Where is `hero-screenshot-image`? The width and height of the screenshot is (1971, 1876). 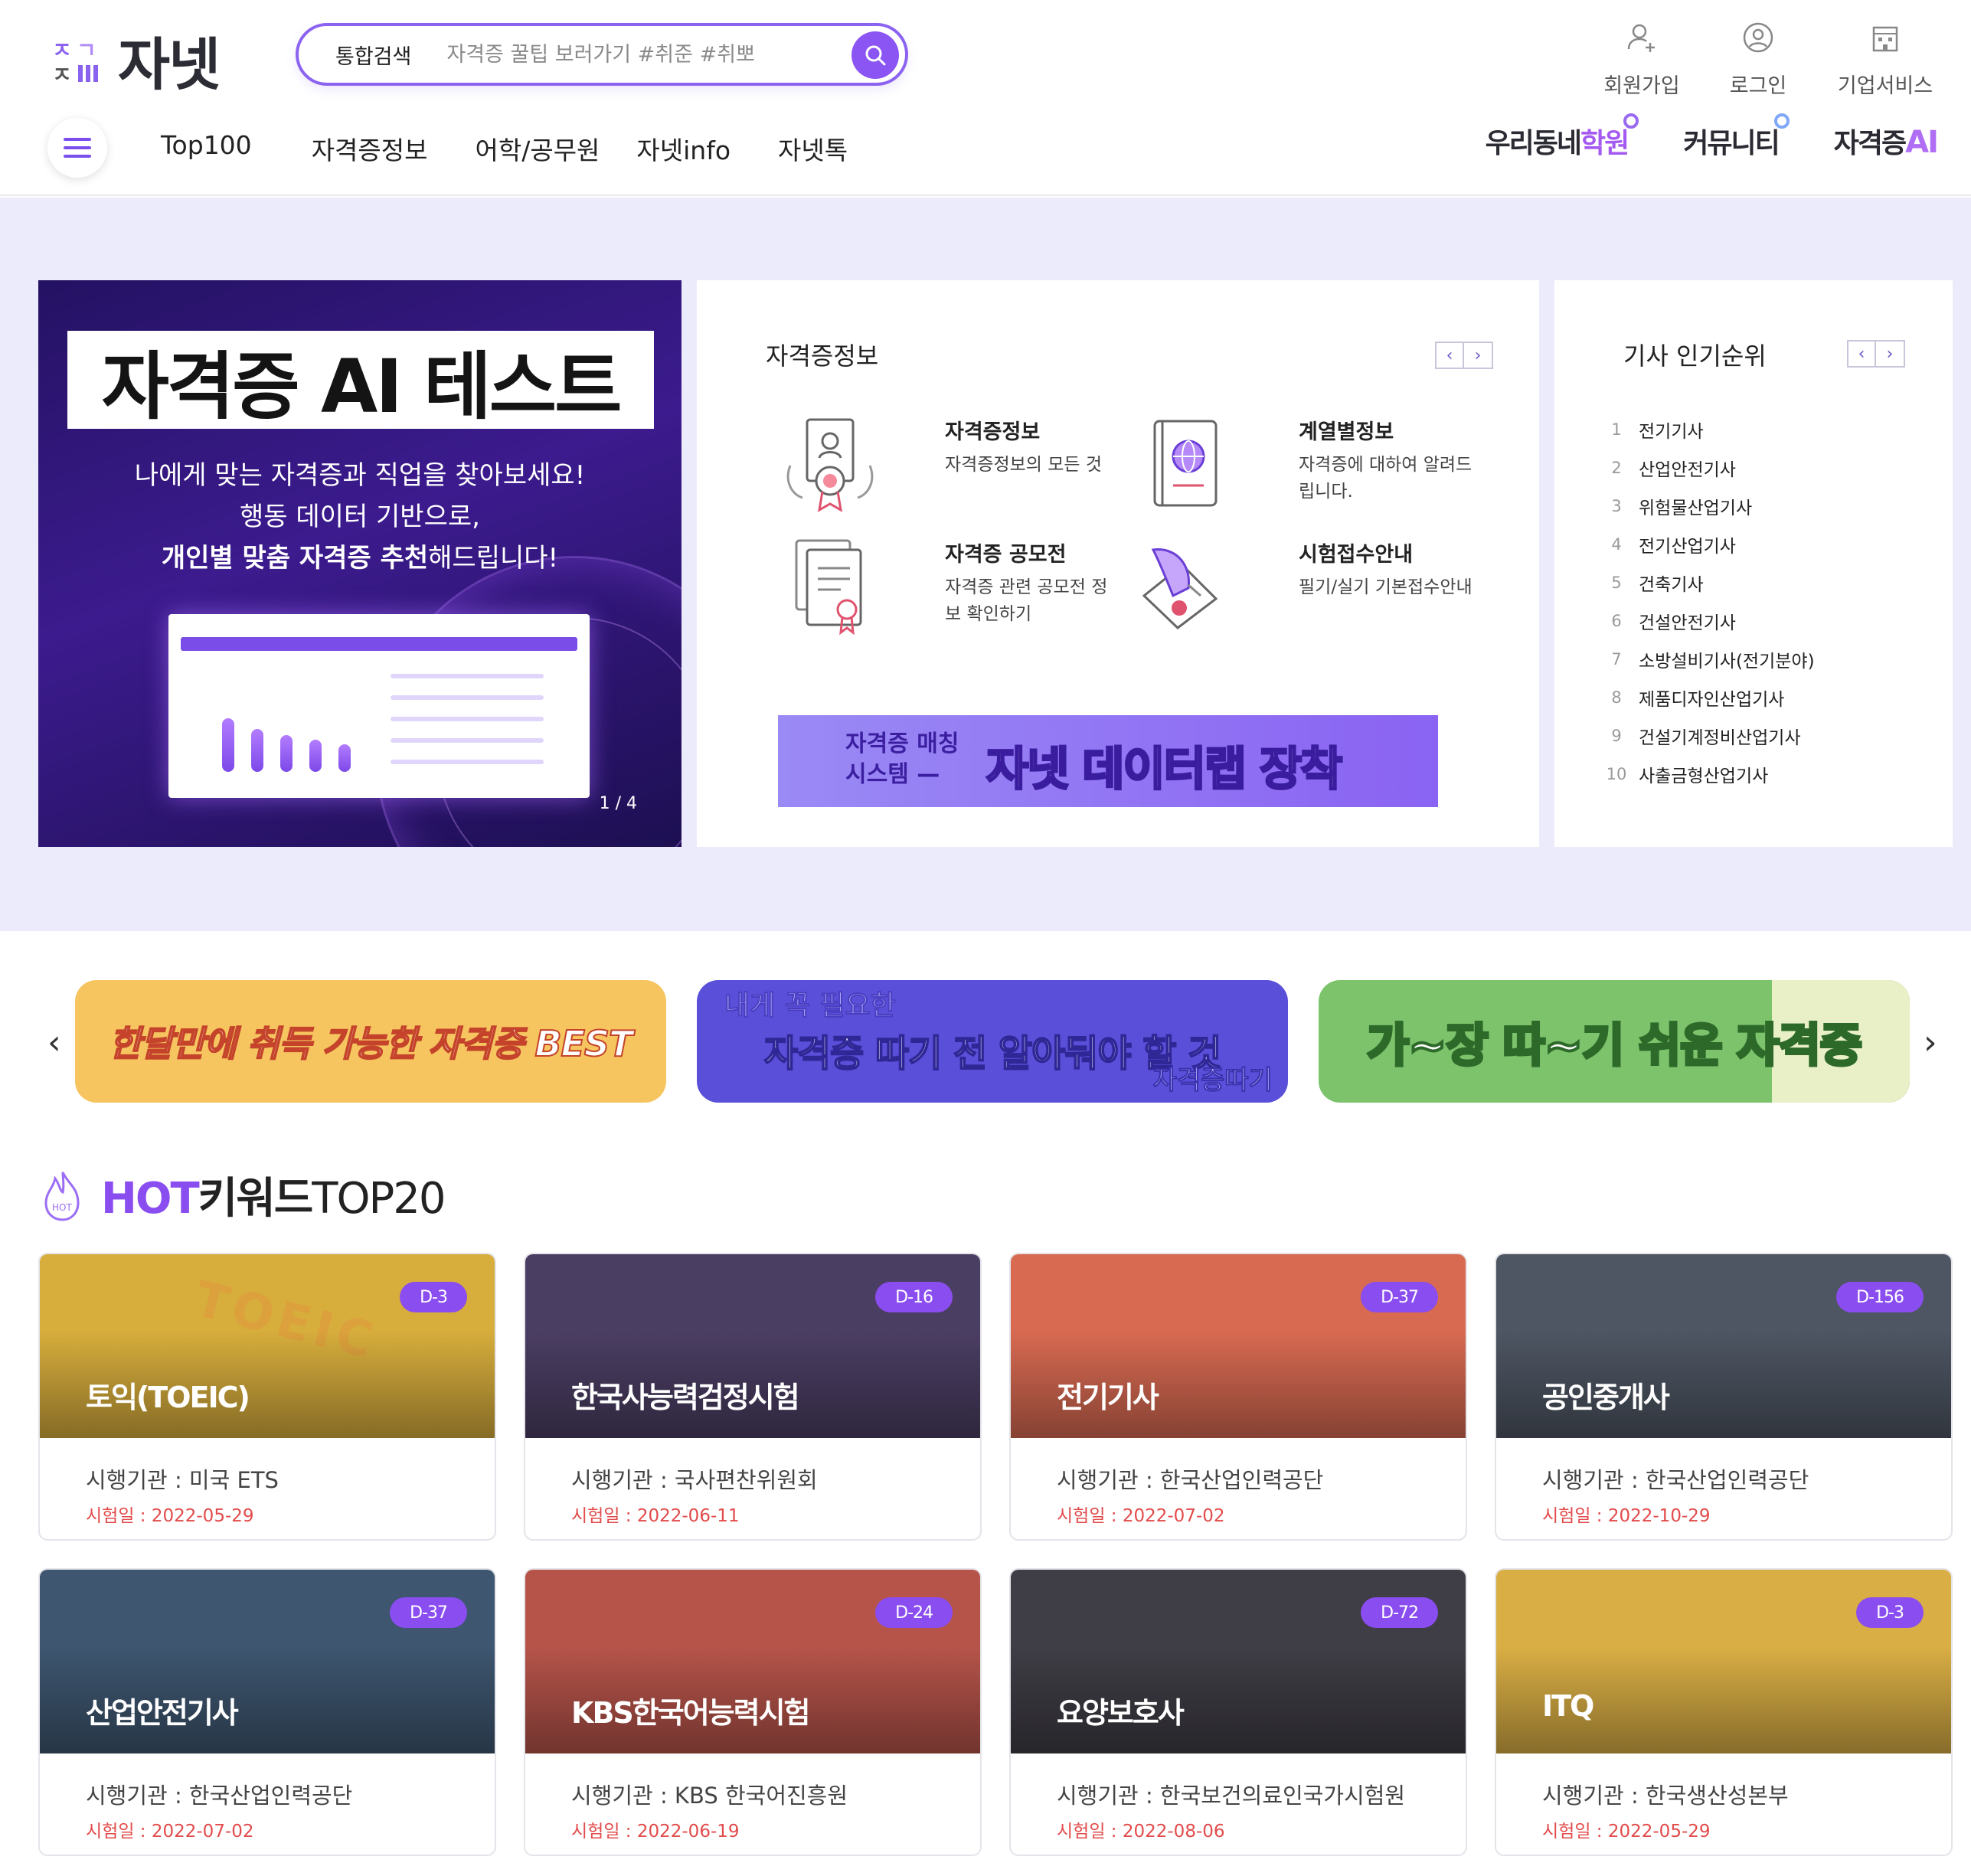 hero-screenshot-image is located at coordinates (379, 706).